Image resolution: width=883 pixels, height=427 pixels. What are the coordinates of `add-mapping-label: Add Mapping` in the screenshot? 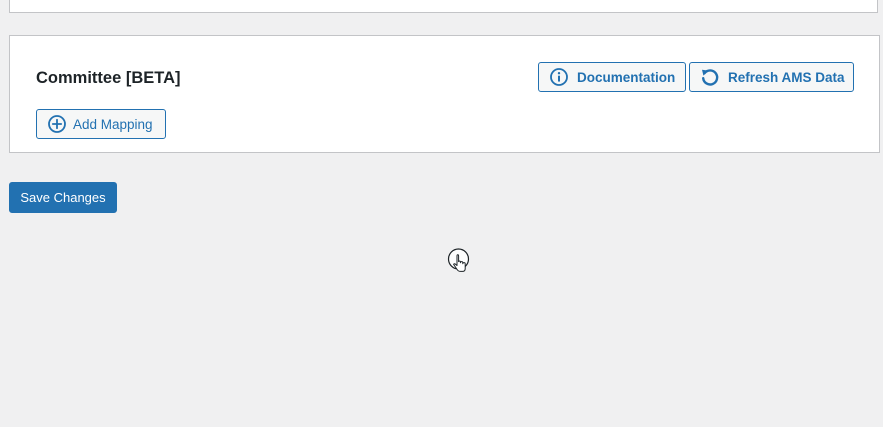 It's located at (113, 124).